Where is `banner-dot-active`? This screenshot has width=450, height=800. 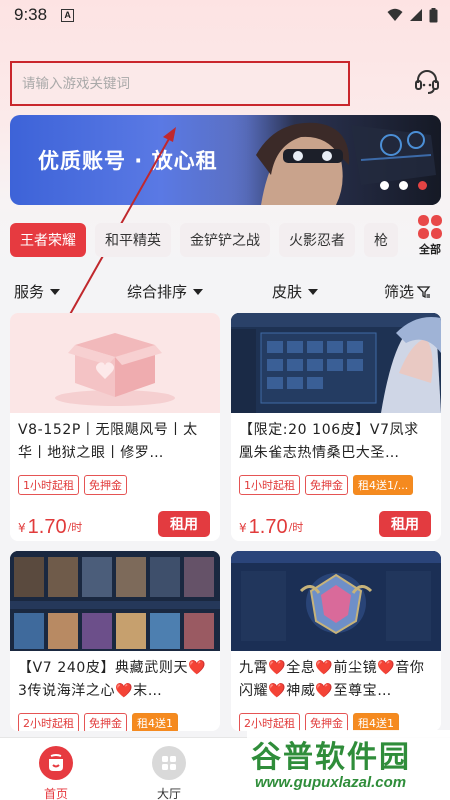 banner-dot-active is located at coordinates (422, 185).